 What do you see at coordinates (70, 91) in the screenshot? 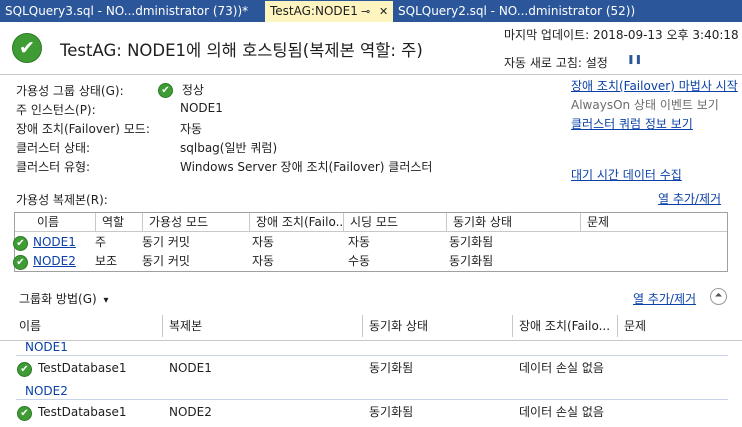
I see `ag-state-label: 가용성 그룹 상태(G):` at bounding box center [70, 91].